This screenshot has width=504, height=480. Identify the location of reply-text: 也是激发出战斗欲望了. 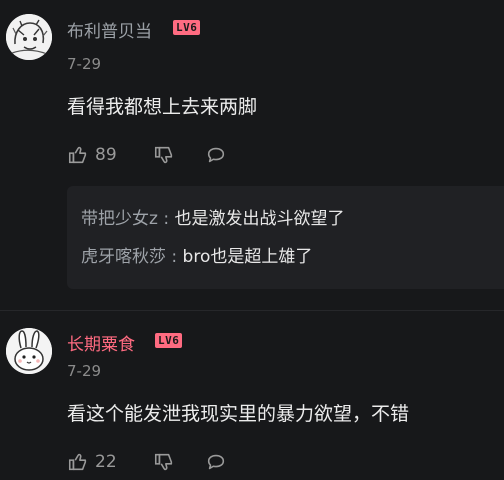
(259, 219).